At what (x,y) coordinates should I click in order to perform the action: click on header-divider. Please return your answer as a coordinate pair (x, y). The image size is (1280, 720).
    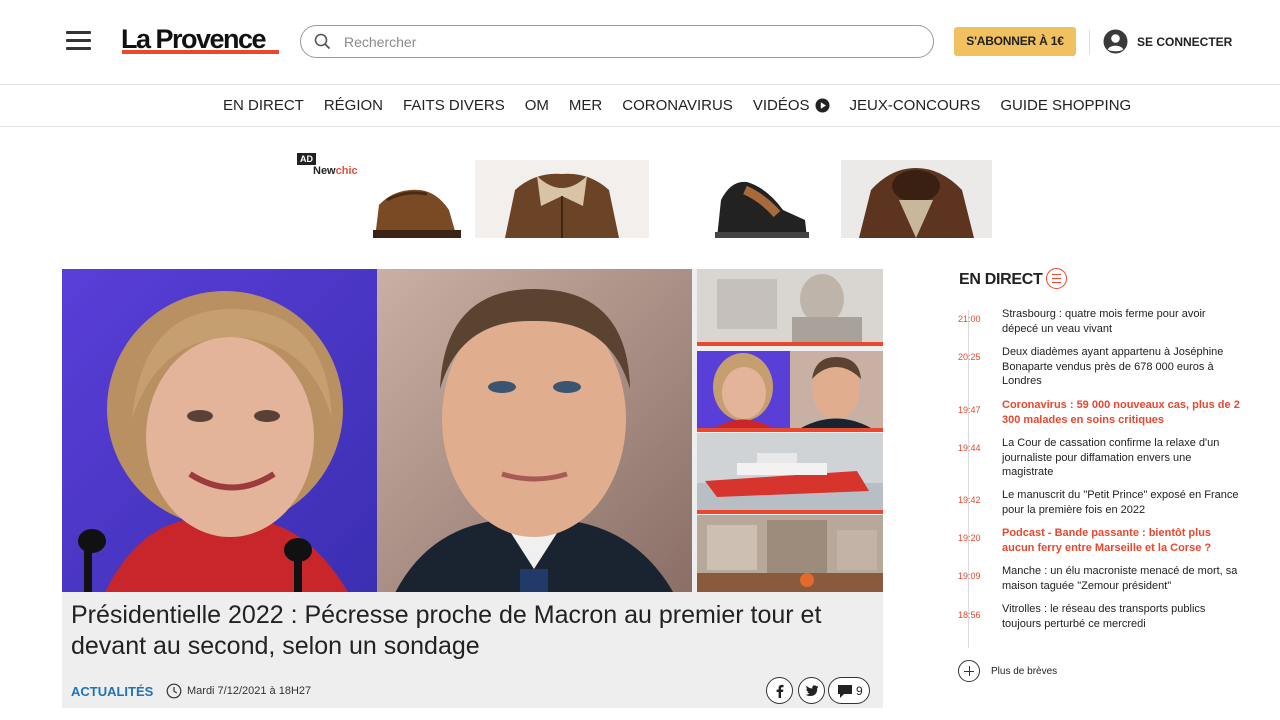
    Looking at the image, I should click on (1089, 42).